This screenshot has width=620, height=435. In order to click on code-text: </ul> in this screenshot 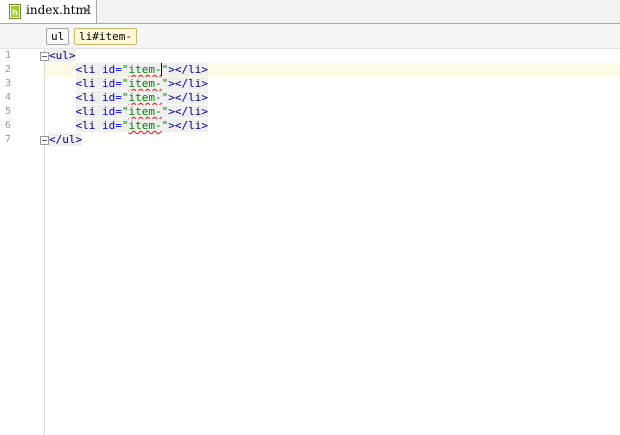, I will do `click(66, 140)`.